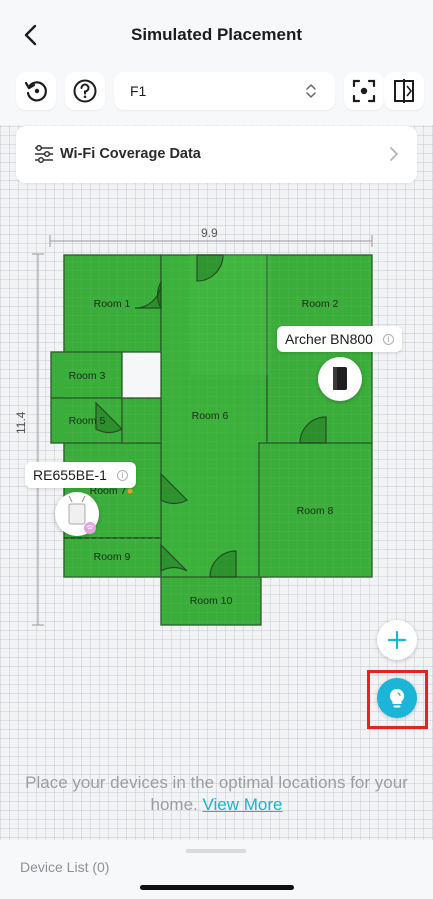  I want to click on router-name: Archer BN800, so click(329, 339).